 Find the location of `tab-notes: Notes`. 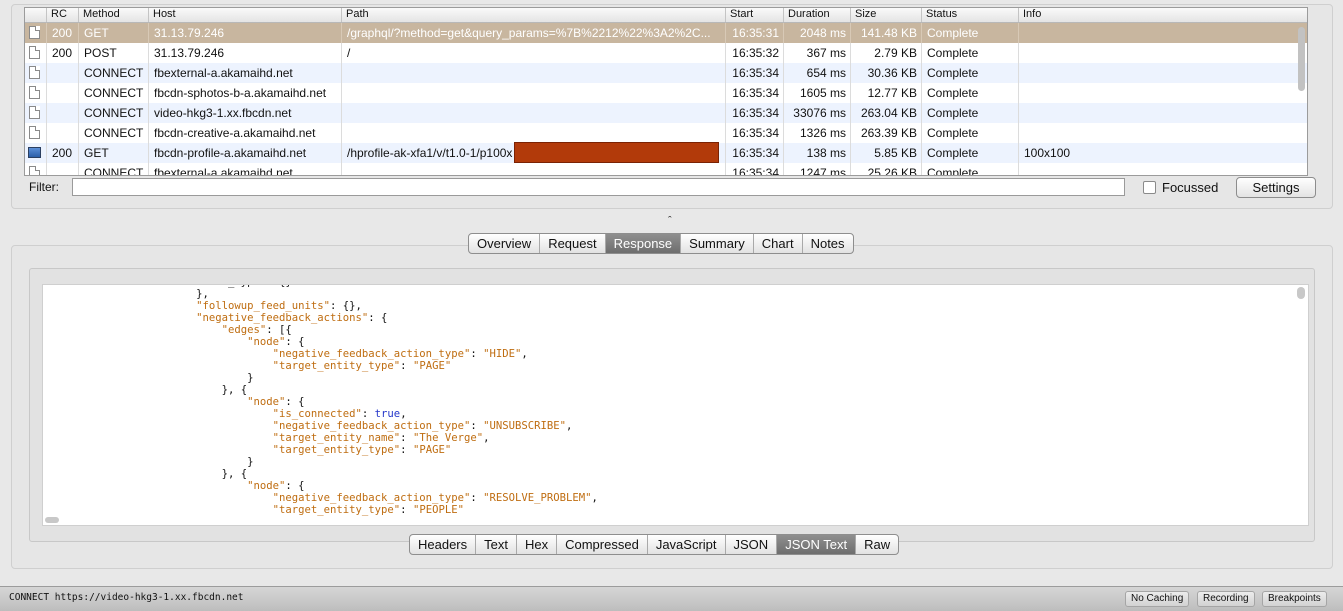

tab-notes: Notes is located at coordinates (827, 243).